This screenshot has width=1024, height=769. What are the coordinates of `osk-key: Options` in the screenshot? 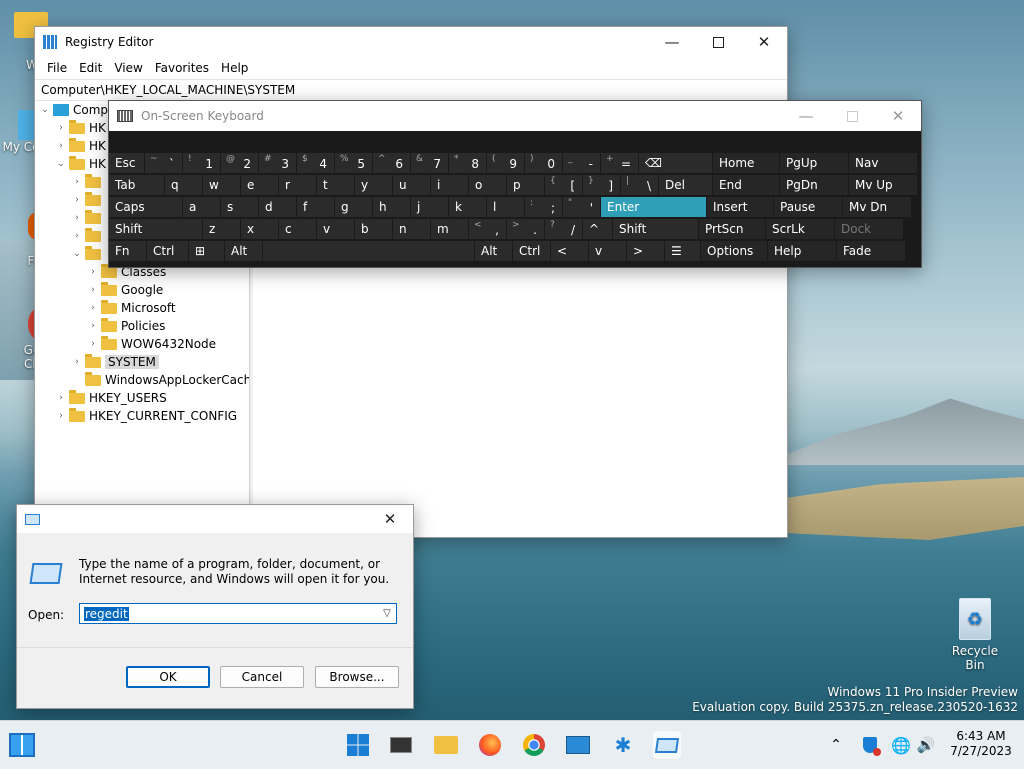 It's located at (734, 251).